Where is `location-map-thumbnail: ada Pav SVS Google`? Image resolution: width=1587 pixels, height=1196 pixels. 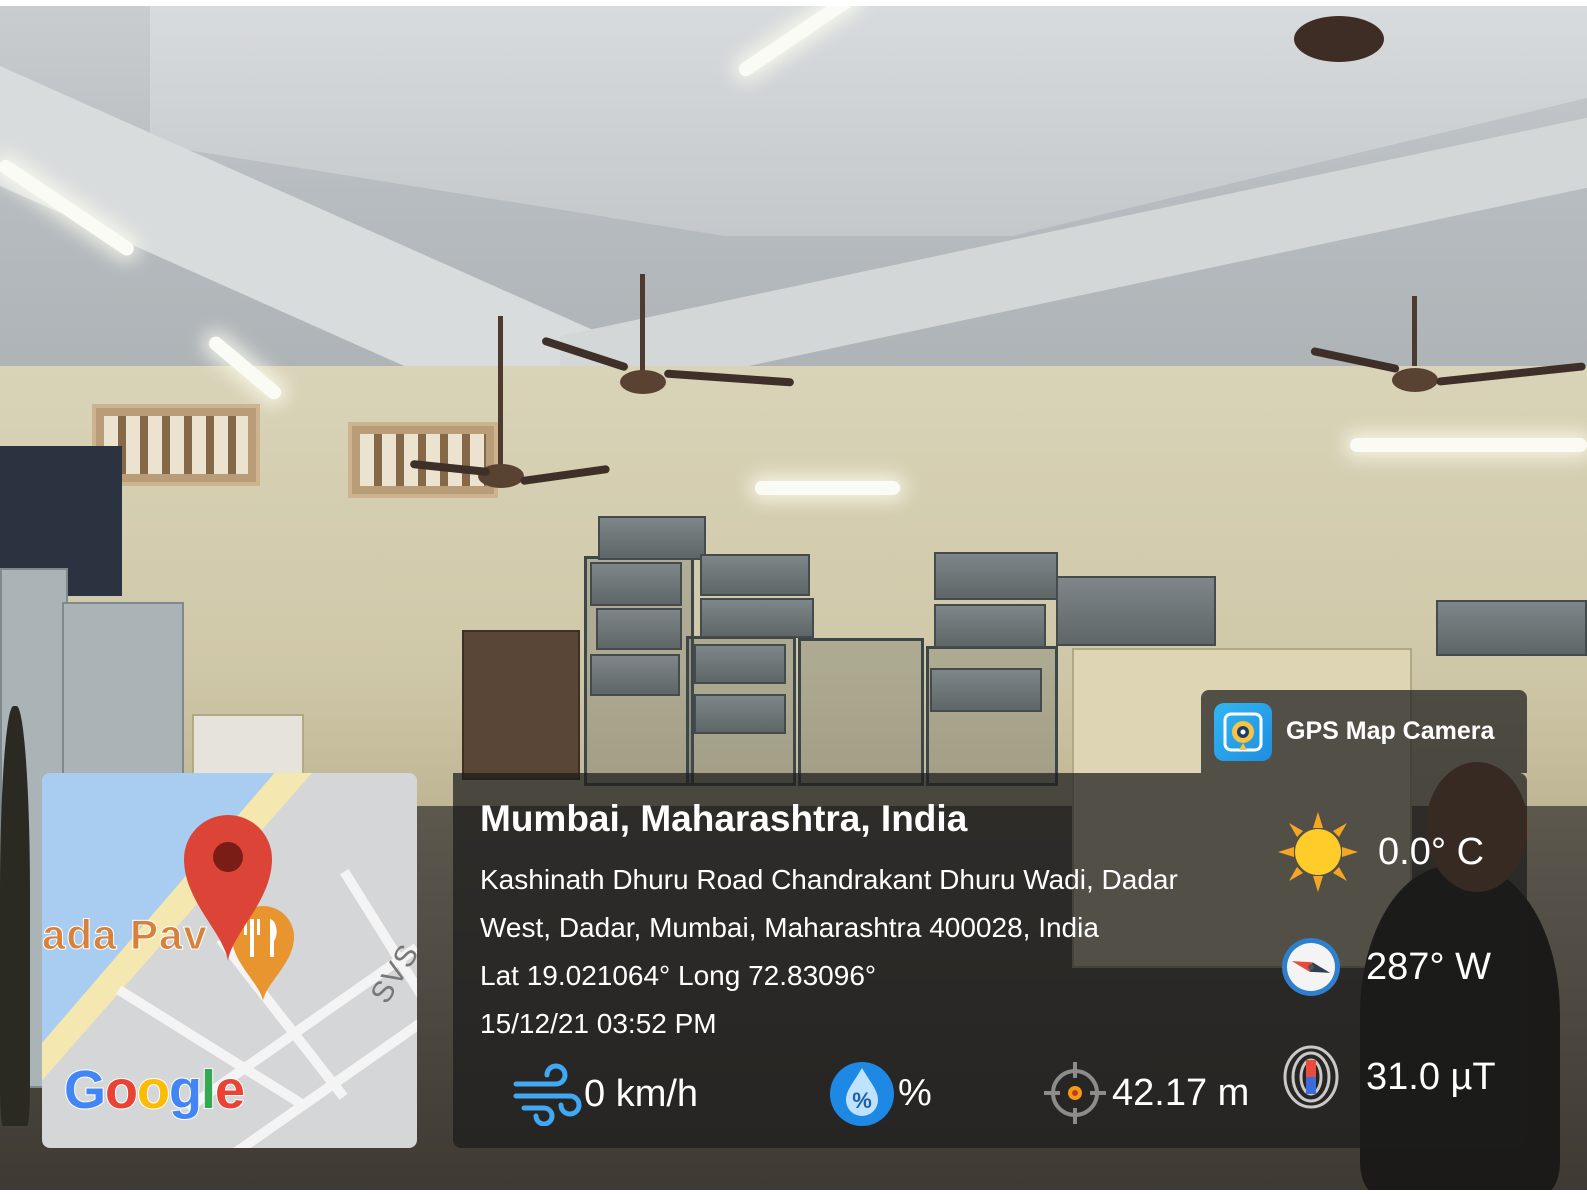 location-map-thumbnail: ada Pav SVS Google is located at coordinates (229, 960).